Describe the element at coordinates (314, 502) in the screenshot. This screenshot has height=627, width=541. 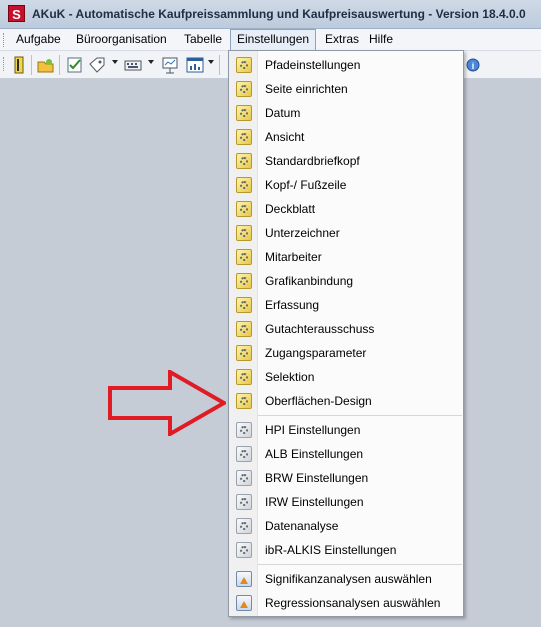
I see `menu-item-label: IRW Einstellungen` at that location.